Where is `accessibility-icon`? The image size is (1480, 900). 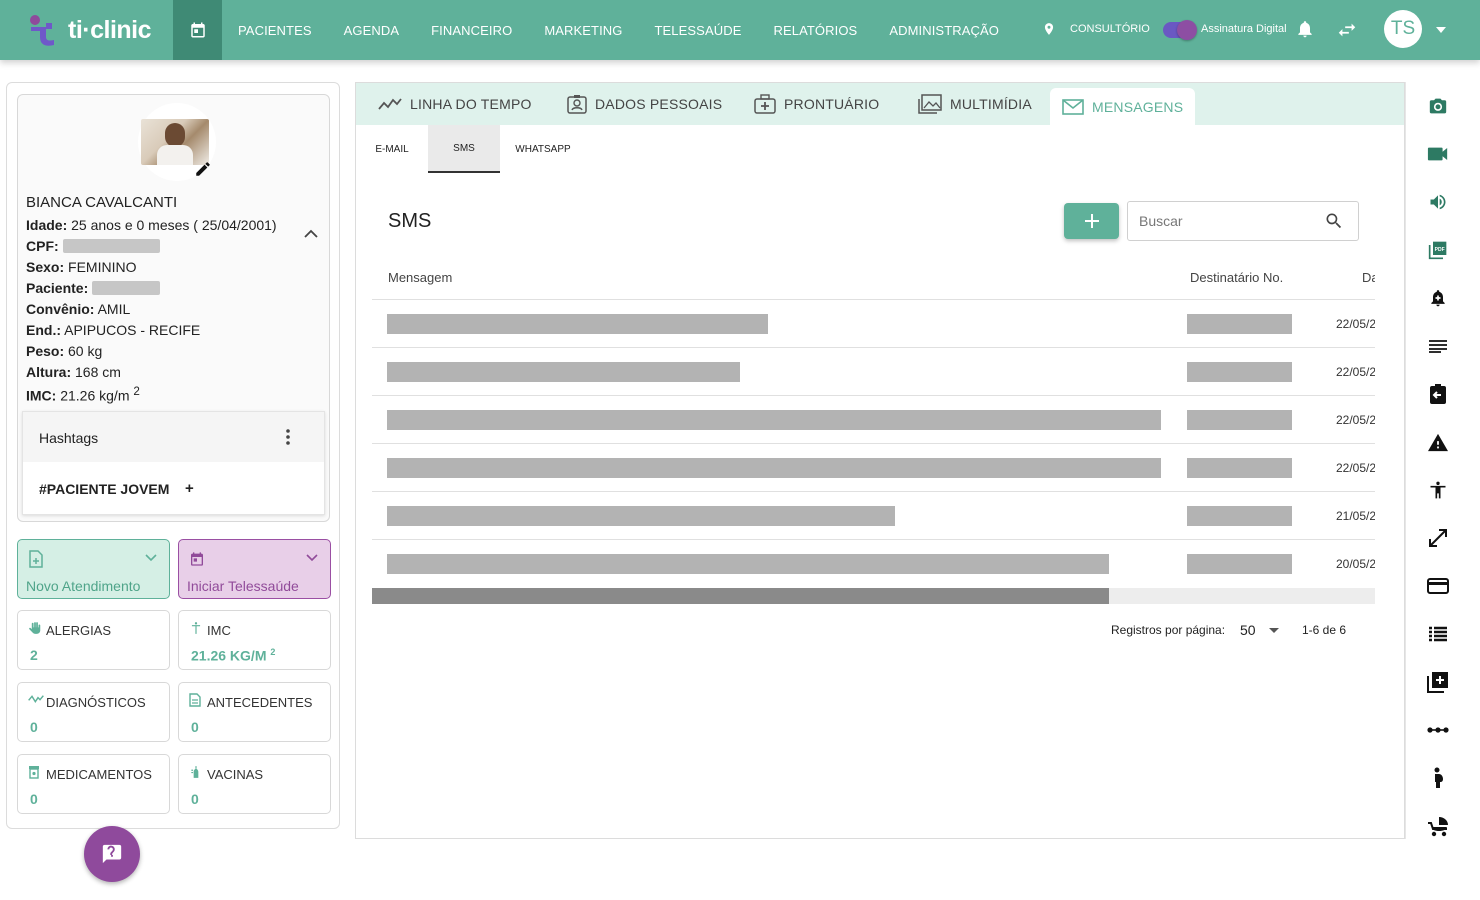 accessibility-icon is located at coordinates (1438, 490).